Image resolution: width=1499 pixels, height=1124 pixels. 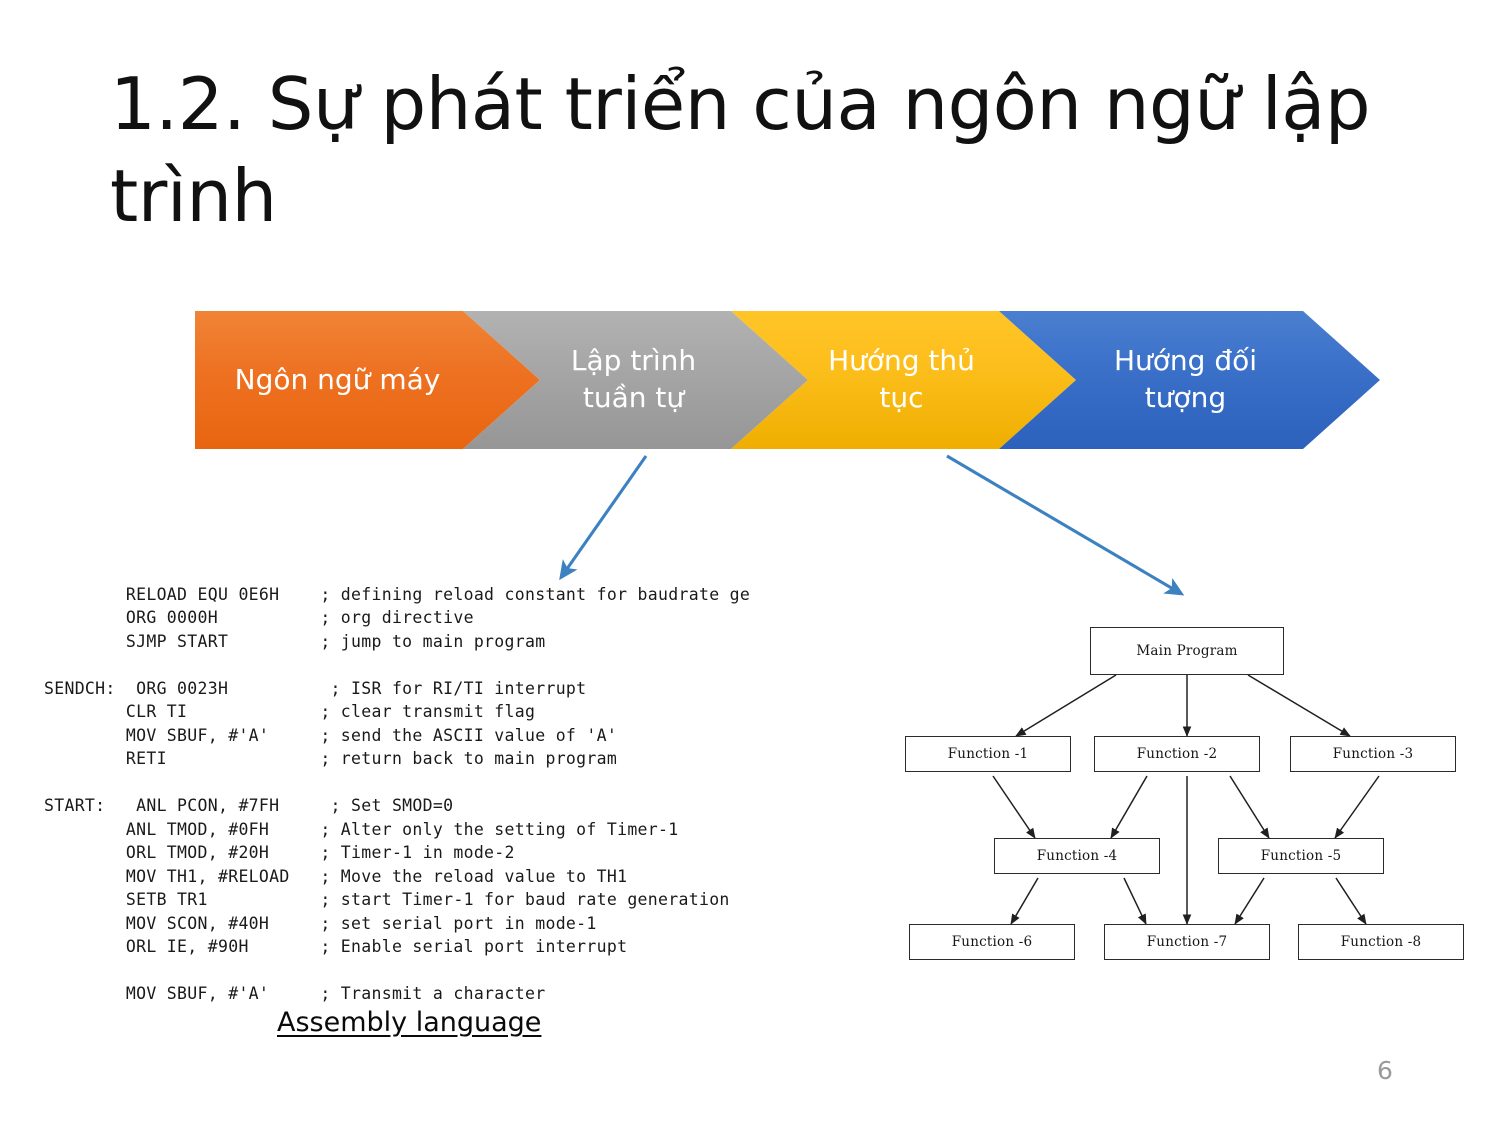 I want to click on edge-f2-f5, so click(x=1249, y=807).